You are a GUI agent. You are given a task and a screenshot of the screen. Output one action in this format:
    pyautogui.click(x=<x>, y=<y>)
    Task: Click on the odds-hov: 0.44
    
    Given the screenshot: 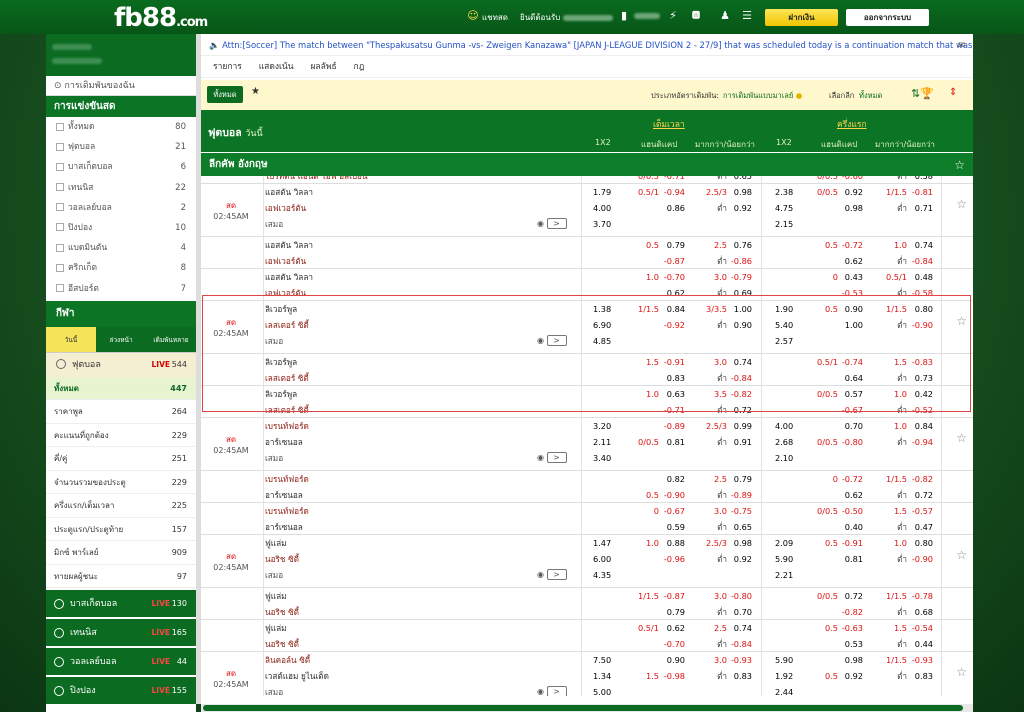 What is the action you would take?
    pyautogui.click(x=921, y=644)
    